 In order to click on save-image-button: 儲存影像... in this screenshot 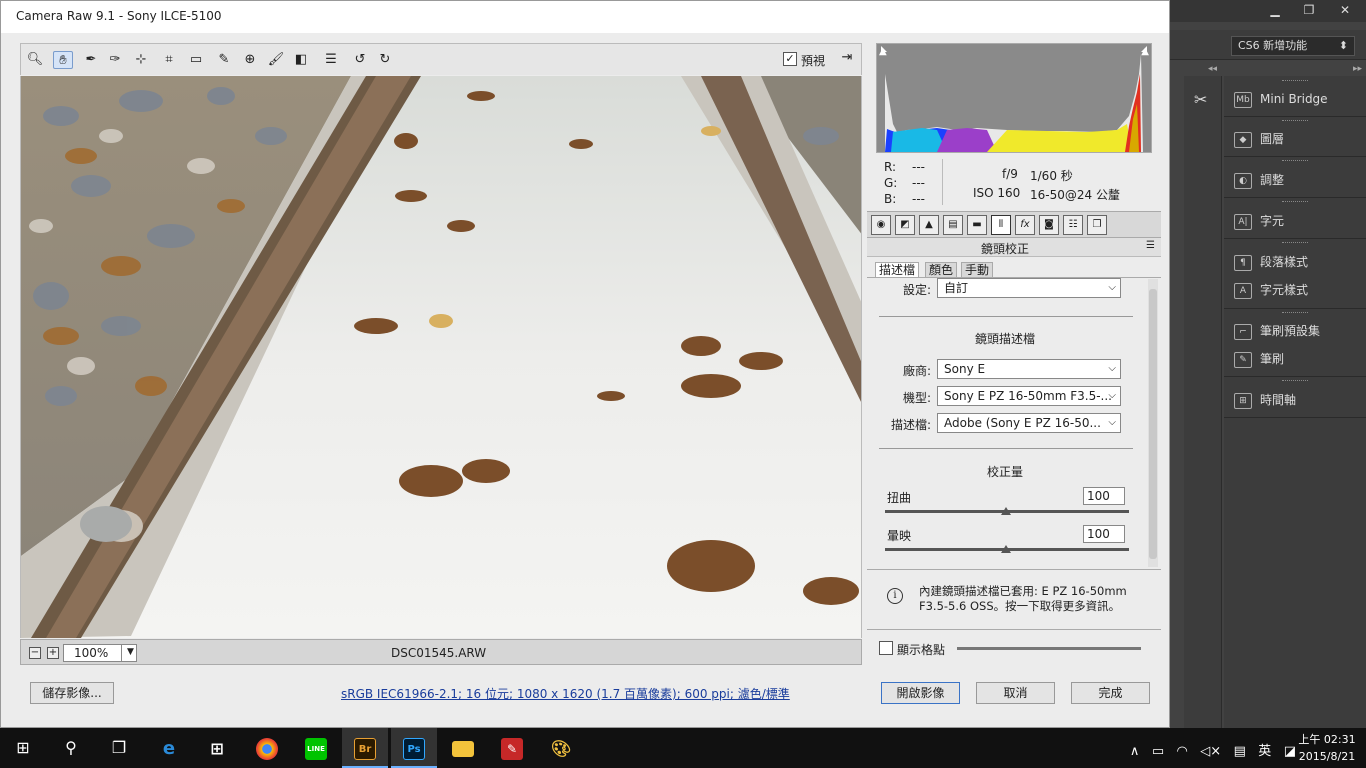, I will do `click(72, 693)`.